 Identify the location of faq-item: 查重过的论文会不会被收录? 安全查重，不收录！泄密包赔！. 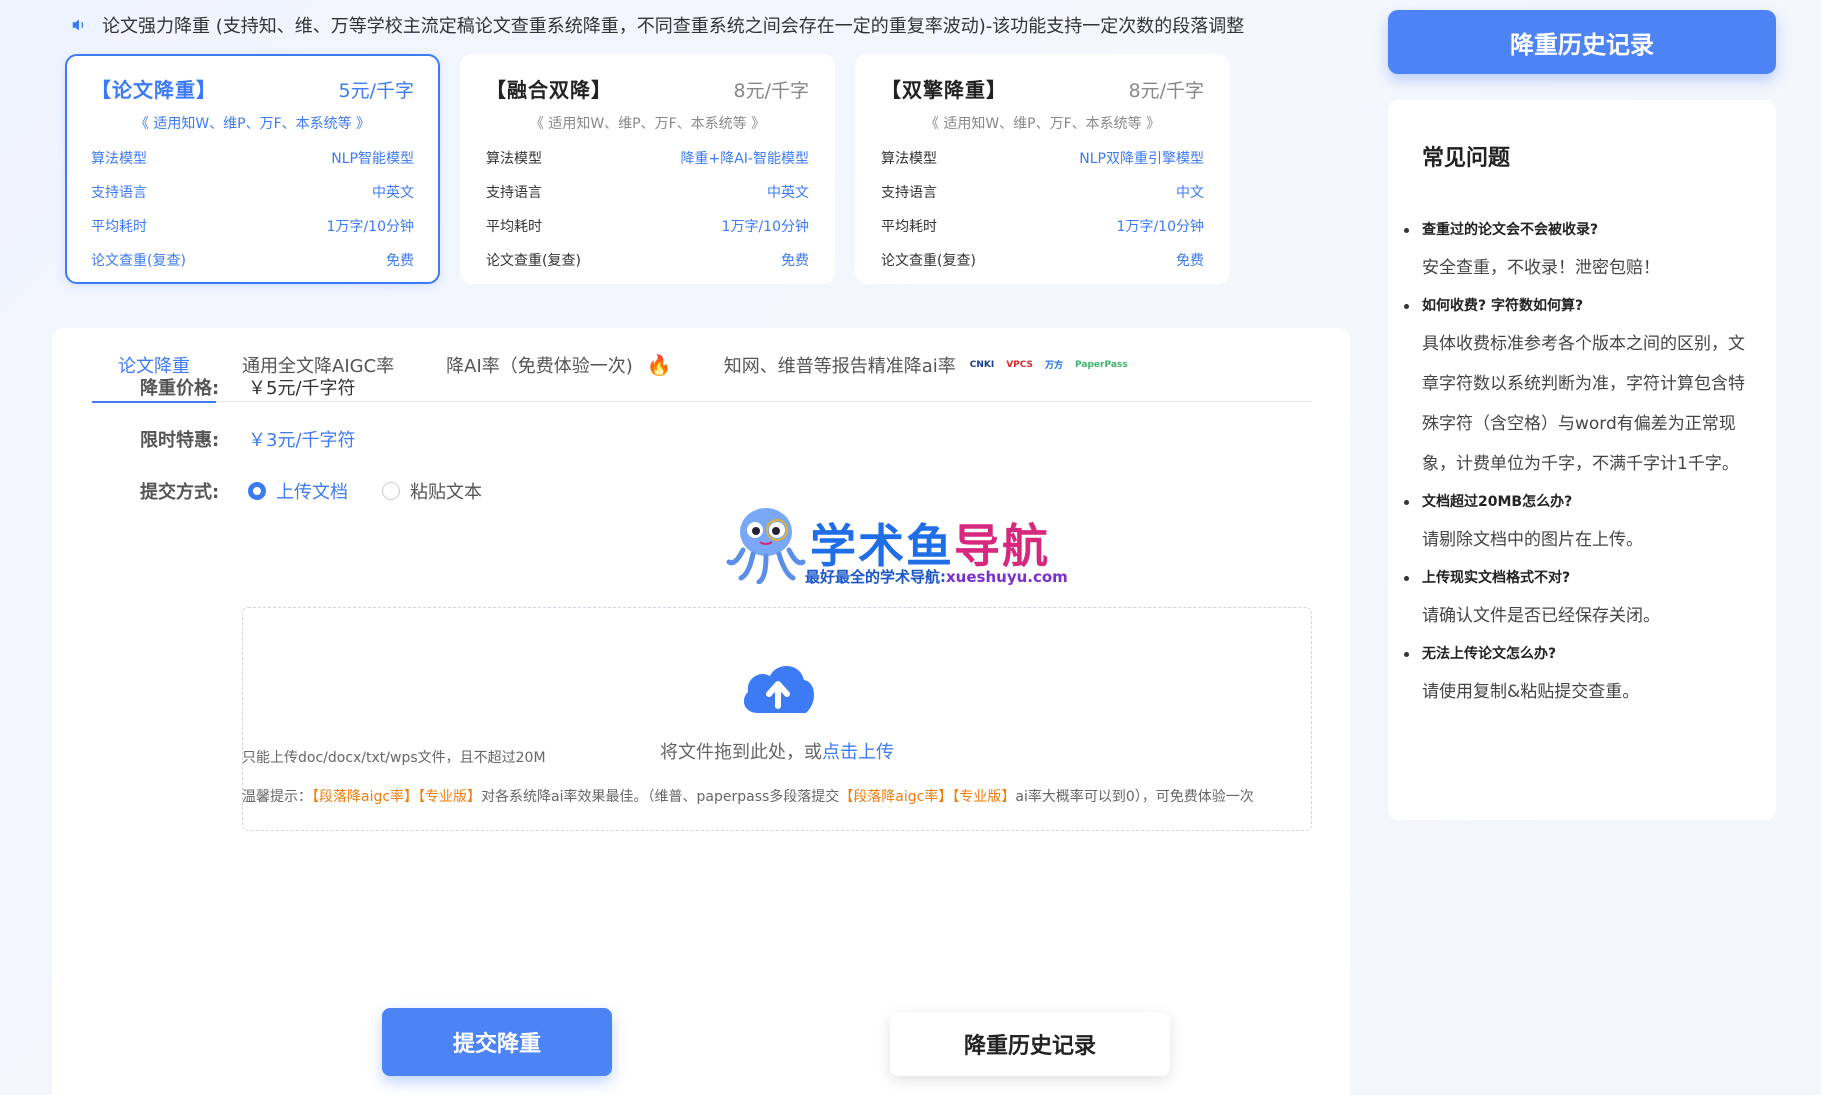
(1575, 250).